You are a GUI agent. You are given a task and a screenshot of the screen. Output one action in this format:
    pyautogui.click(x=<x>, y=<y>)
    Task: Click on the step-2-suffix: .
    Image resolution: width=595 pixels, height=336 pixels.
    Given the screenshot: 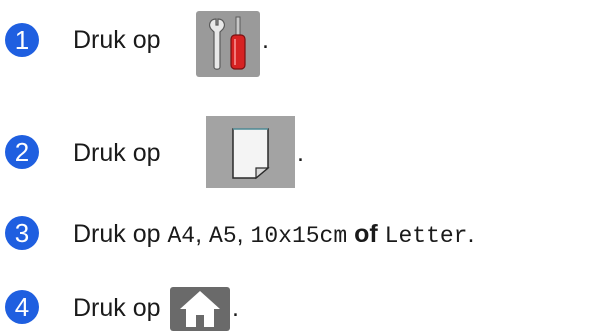 What is the action you would take?
    pyautogui.click(x=300, y=153)
    